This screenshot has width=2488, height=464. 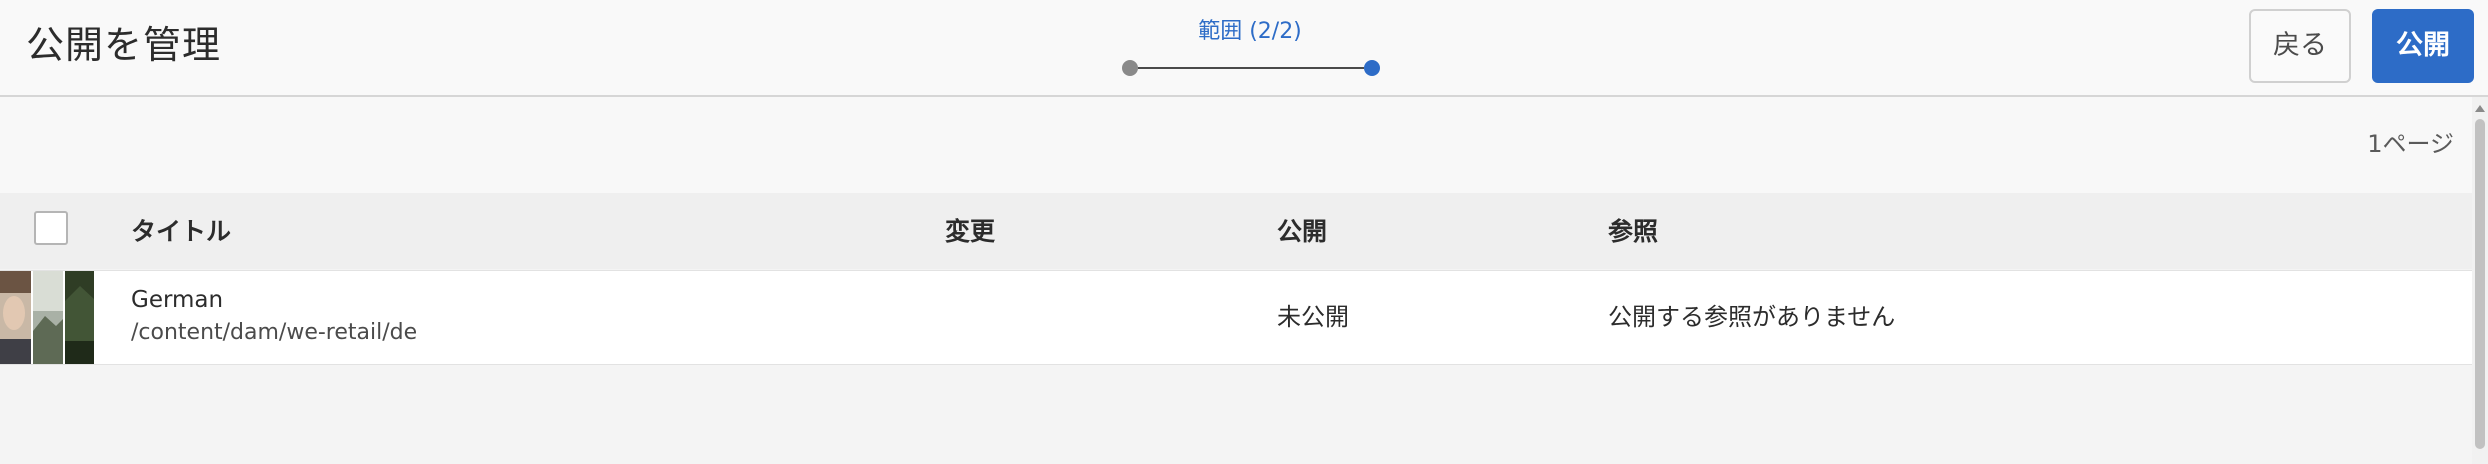 I want to click on row-references: 公開する参照がありません, so click(x=1752, y=317).